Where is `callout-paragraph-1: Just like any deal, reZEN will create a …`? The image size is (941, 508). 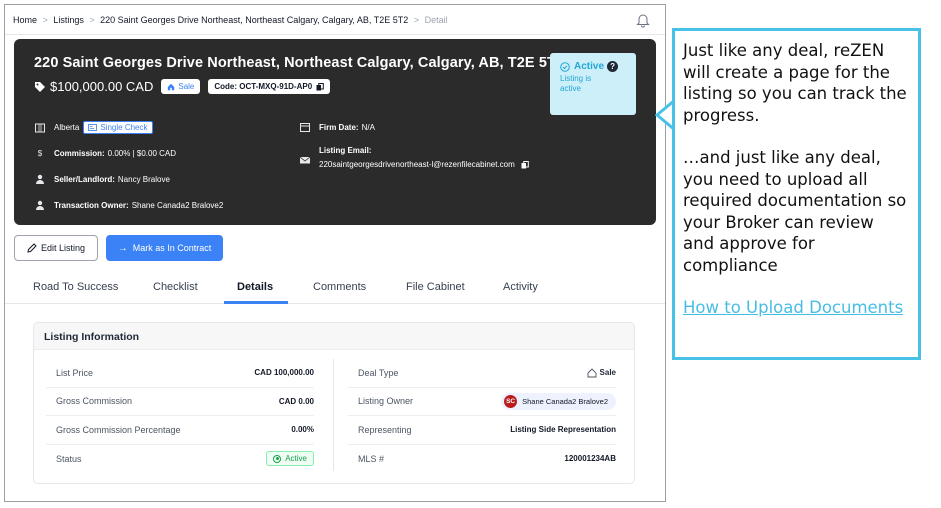 callout-paragraph-1: Just like any deal, reZEN will create a … is located at coordinates (795, 83).